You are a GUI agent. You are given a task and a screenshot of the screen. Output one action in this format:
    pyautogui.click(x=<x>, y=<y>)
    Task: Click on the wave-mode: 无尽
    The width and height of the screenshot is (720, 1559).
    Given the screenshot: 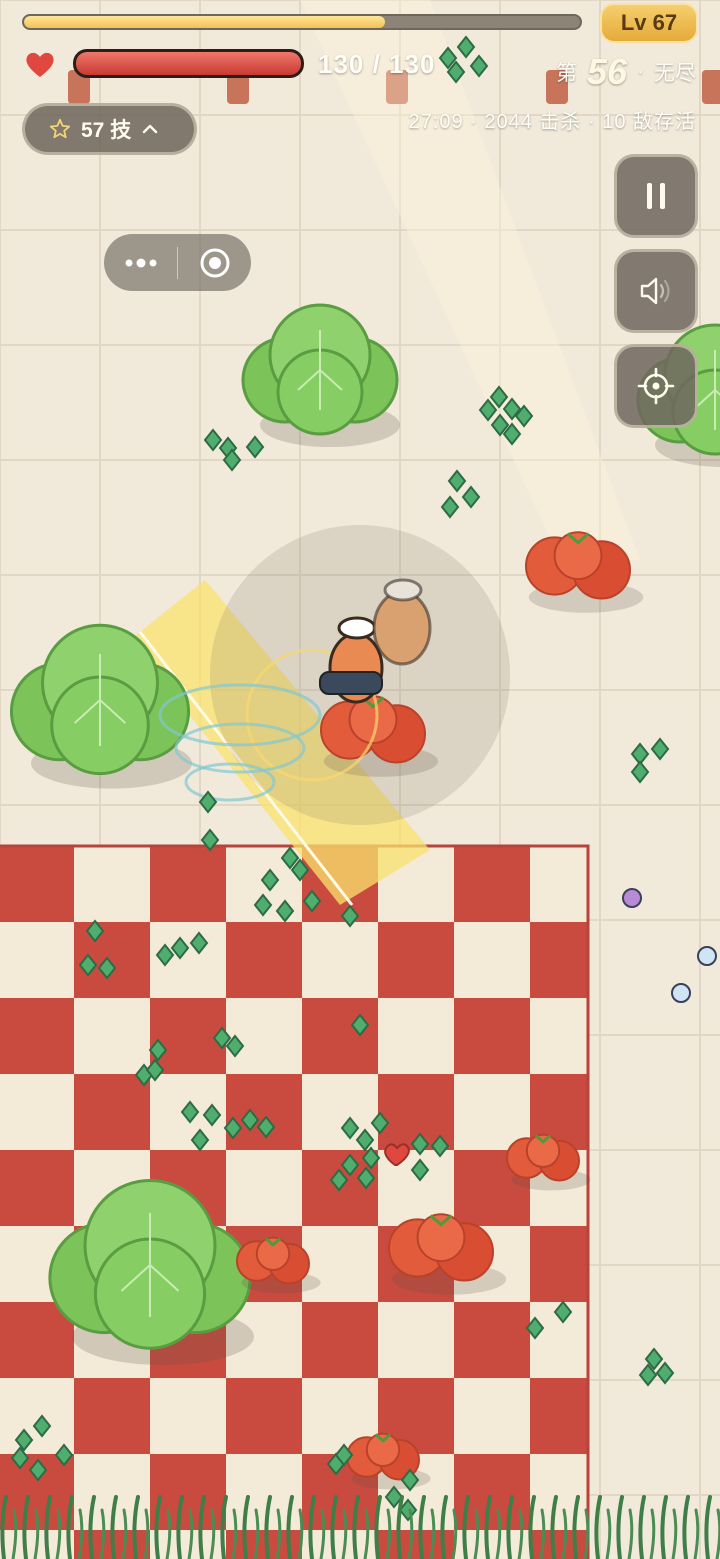 What is the action you would take?
    pyautogui.click(x=675, y=73)
    